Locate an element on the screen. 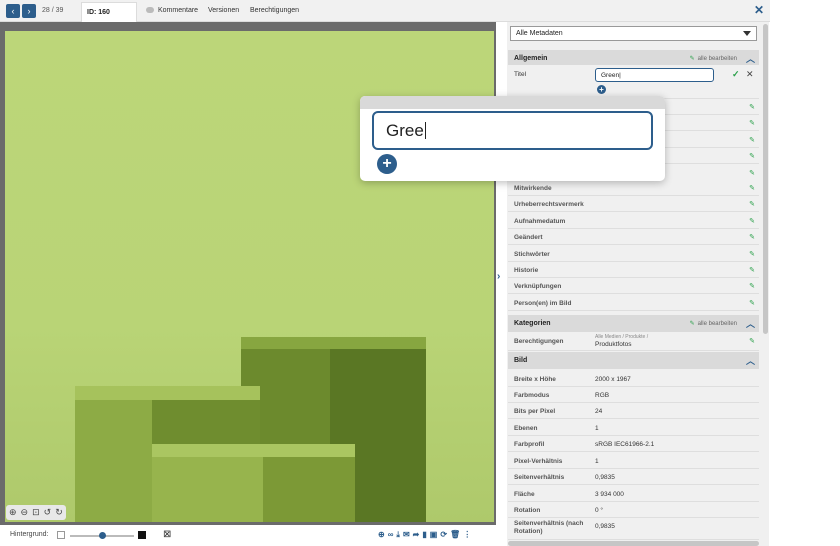 This screenshot has width=840, height=546. close-icon: ✕ is located at coordinates (759, 10).